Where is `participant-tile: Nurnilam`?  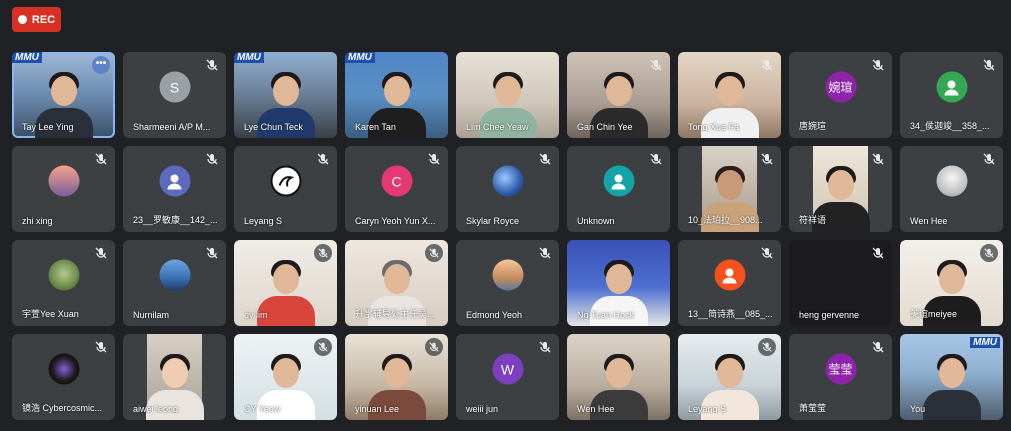
participant-tile: Nurnilam is located at coordinates (174, 283).